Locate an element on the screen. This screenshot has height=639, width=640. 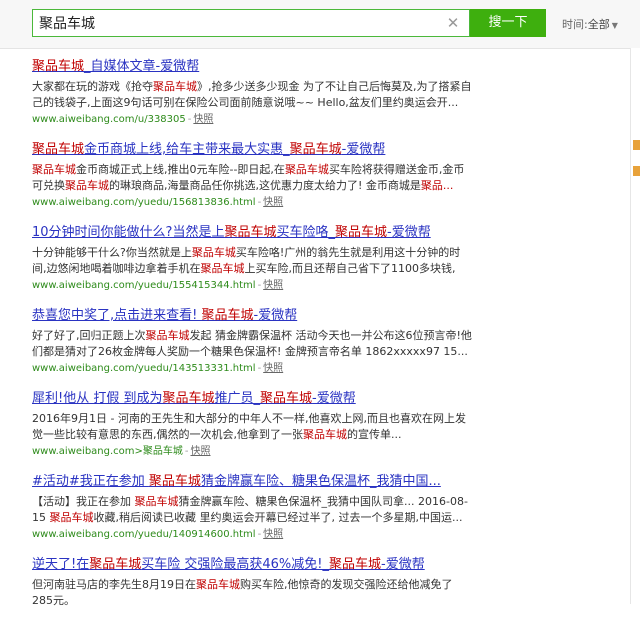
search-button: 搜一下 is located at coordinates (508, 23).